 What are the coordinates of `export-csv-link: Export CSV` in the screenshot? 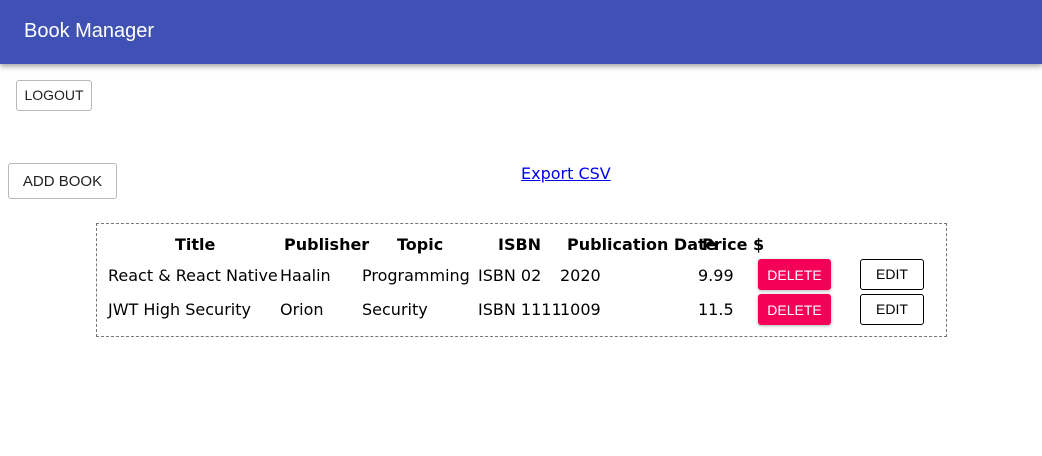 It's located at (566, 174).